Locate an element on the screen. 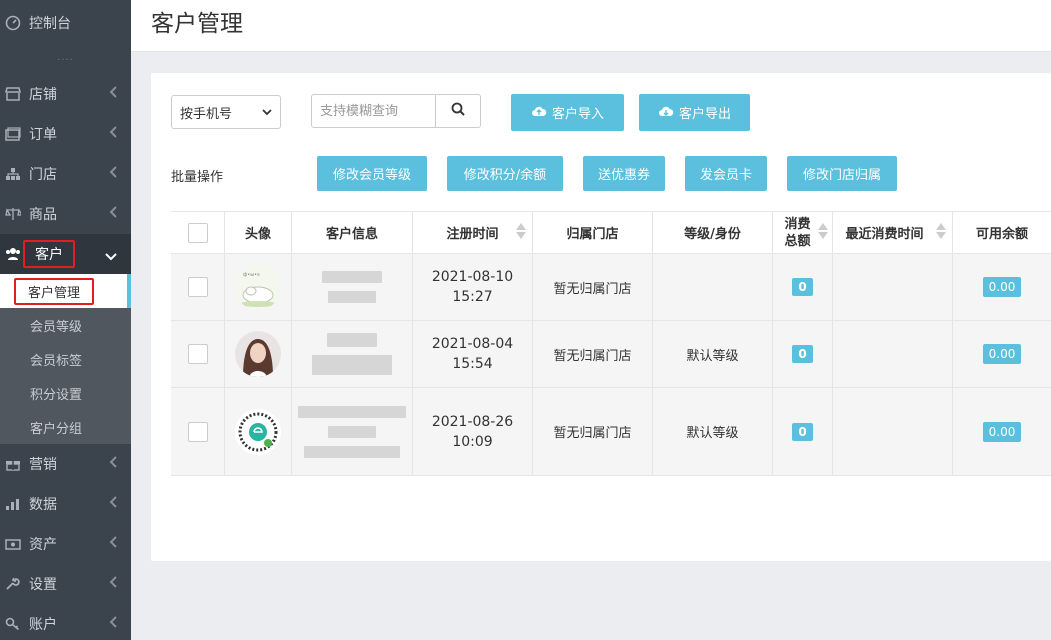  modify-points-balance-button: 修改积分/余额 is located at coordinates (505, 173).